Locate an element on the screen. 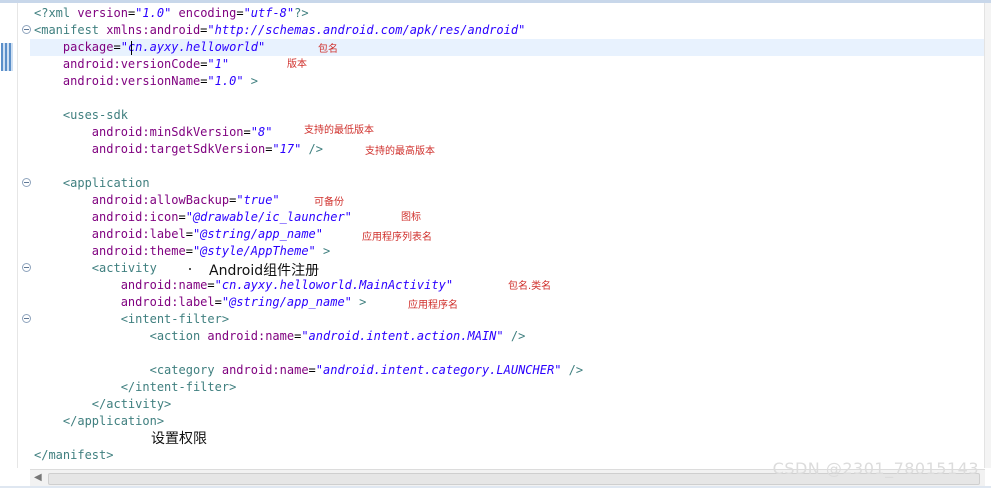 This screenshot has height=488, width=991. attribute-name: android:allowBackup is located at coordinates (160, 200).